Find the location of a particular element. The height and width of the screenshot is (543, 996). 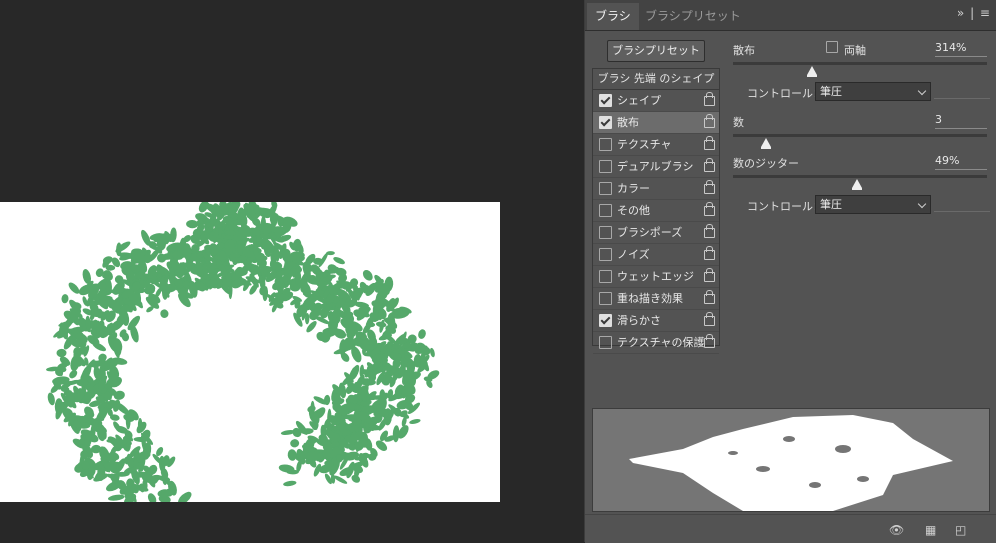

count-label: 数 is located at coordinates (738, 122).